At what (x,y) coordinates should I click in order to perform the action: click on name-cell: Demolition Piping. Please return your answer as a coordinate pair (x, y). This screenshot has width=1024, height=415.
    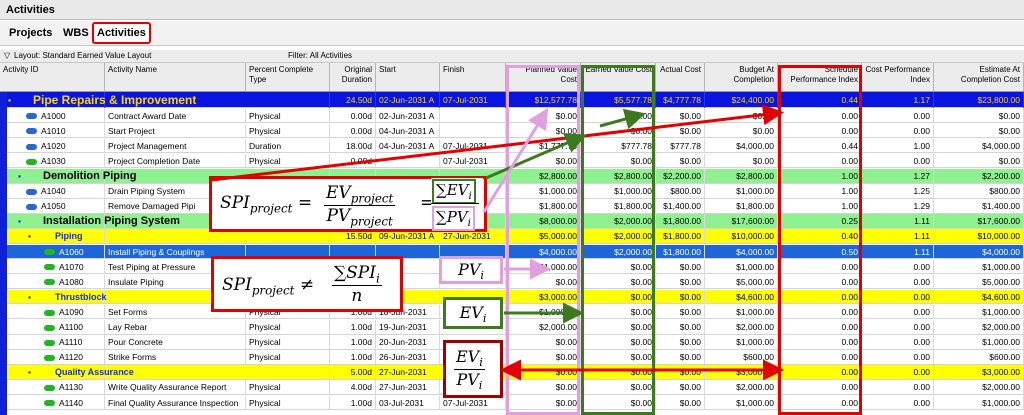
    Looking at the image, I should click on (90, 176).